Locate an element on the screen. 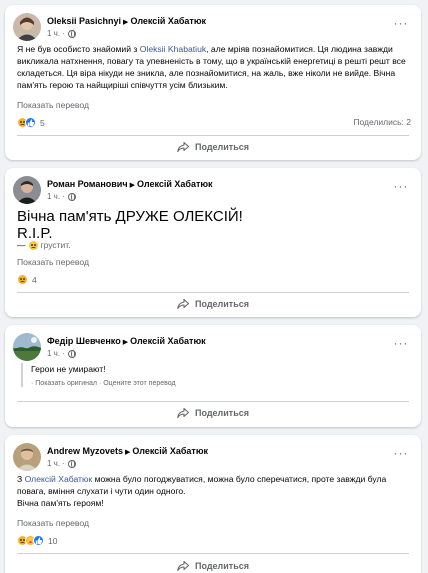 This screenshot has height=573, width=428. mention-link: Олексій Хабатюк is located at coordinates (59, 479).